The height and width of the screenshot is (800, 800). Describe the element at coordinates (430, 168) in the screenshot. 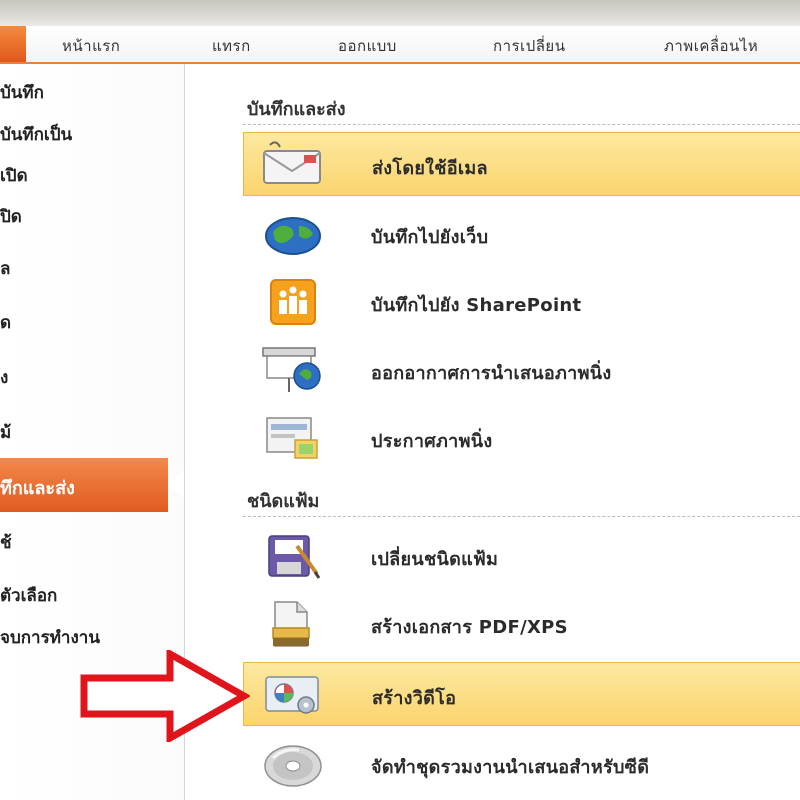

I see `option-label: ส่งโดยใช้อีเมล` at that location.